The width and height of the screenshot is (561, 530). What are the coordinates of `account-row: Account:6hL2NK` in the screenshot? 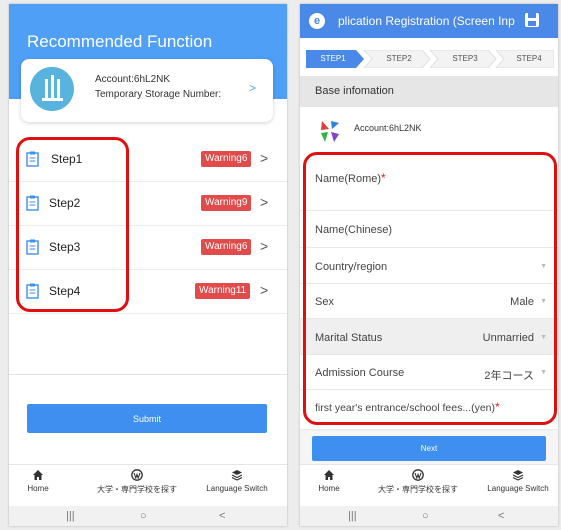 It's located at (429, 132).